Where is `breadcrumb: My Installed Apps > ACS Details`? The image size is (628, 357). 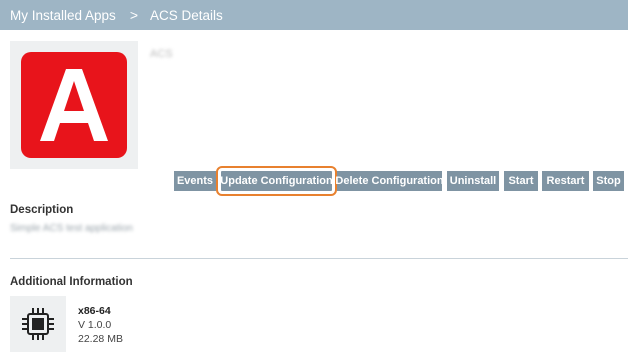
breadcrumb: My Installed Apps > ACS Details is located at coordinates (314, 15).